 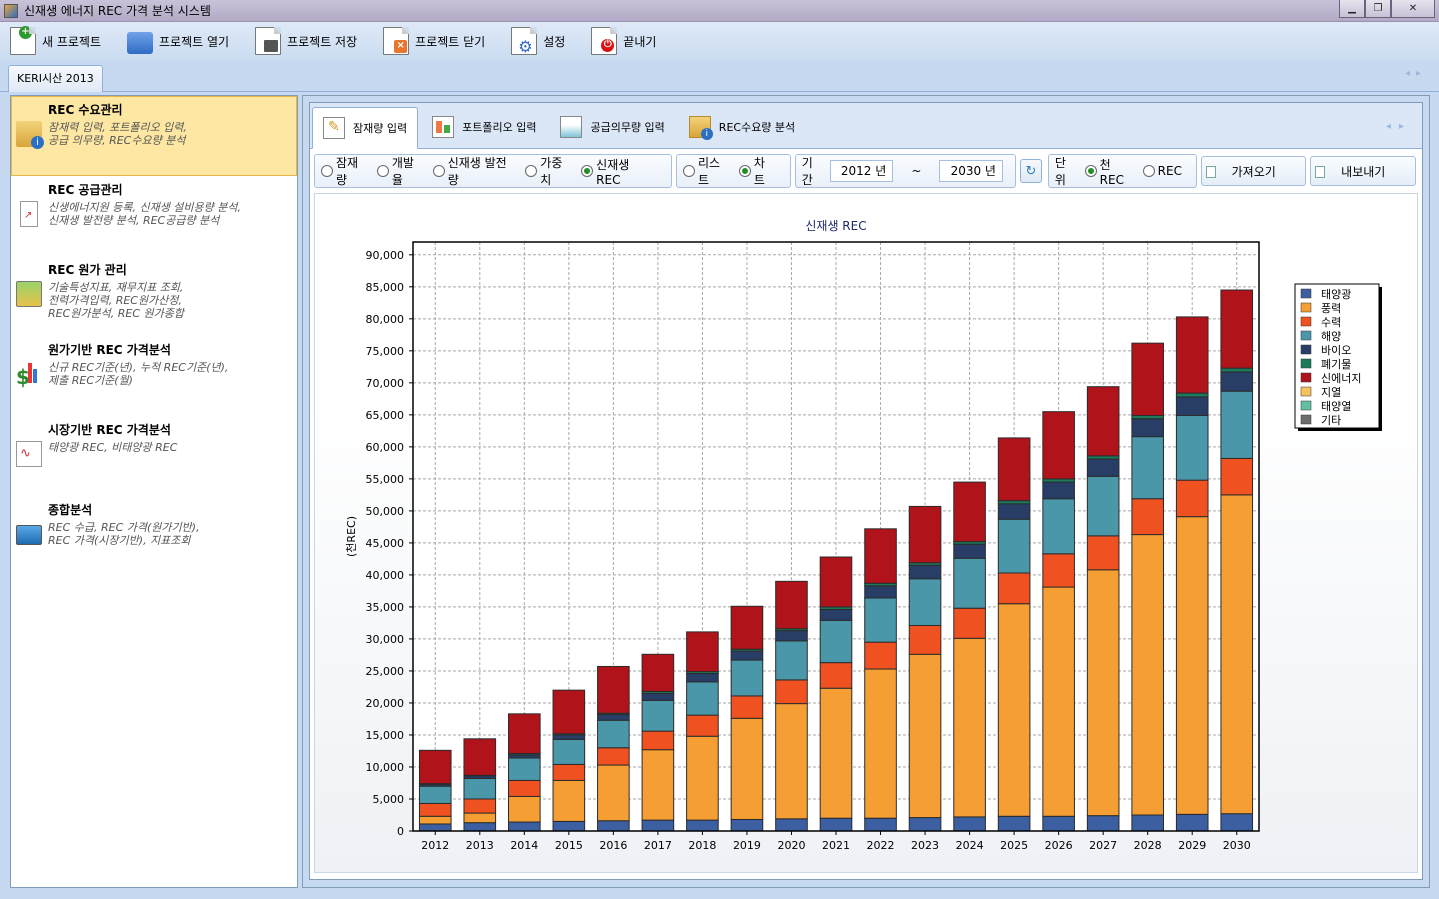 What do you see at coordinates (707, 171) in the screenshot?
I see `radio-list: 리스트` at bounding box center [707, 171].